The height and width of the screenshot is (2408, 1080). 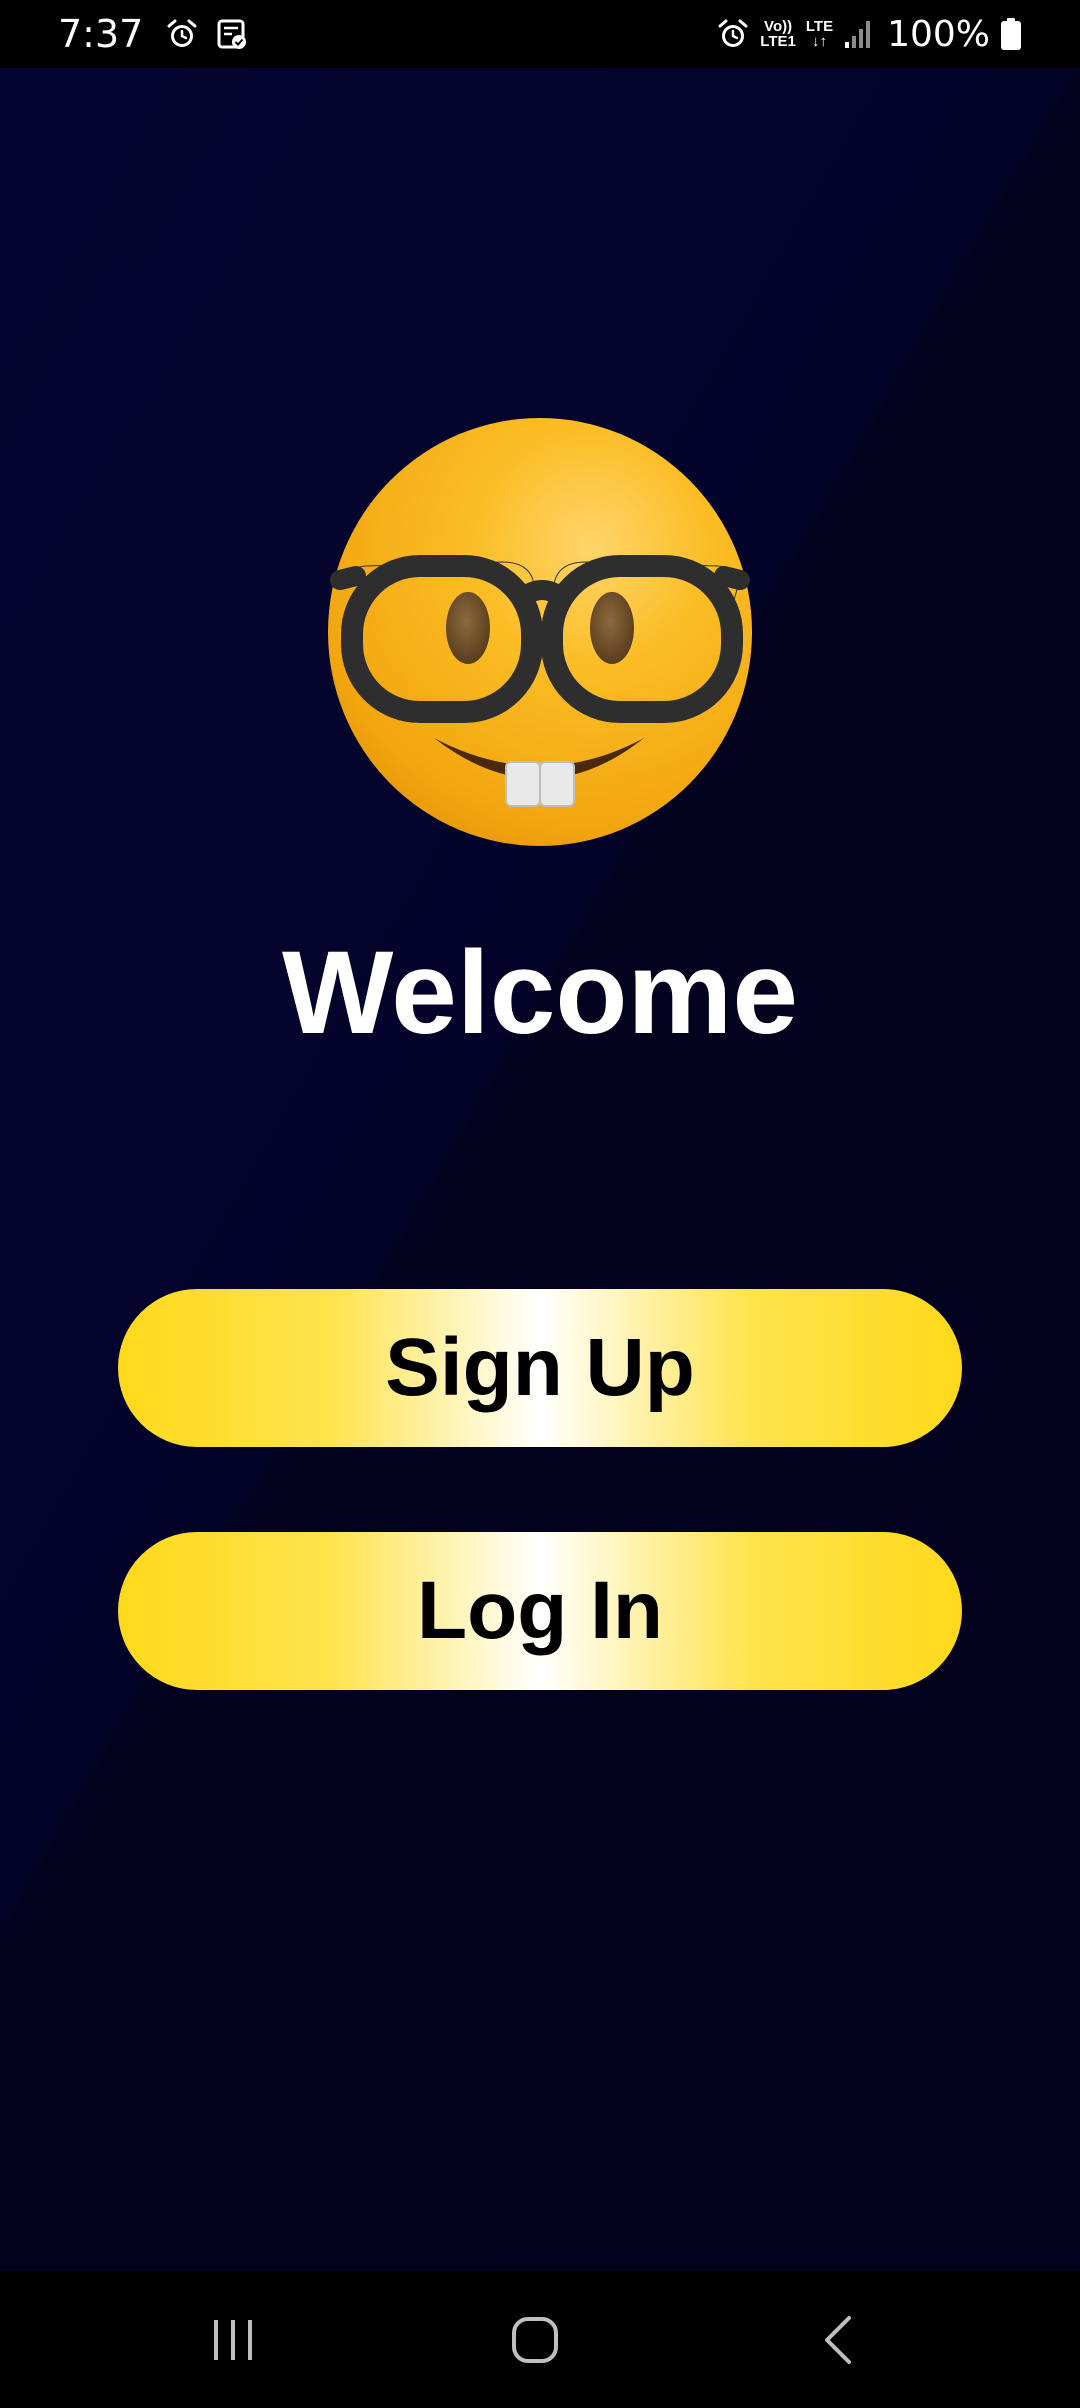 I want to click on volte-icon: Vo)) LTE1, so click(x=778, y=34).